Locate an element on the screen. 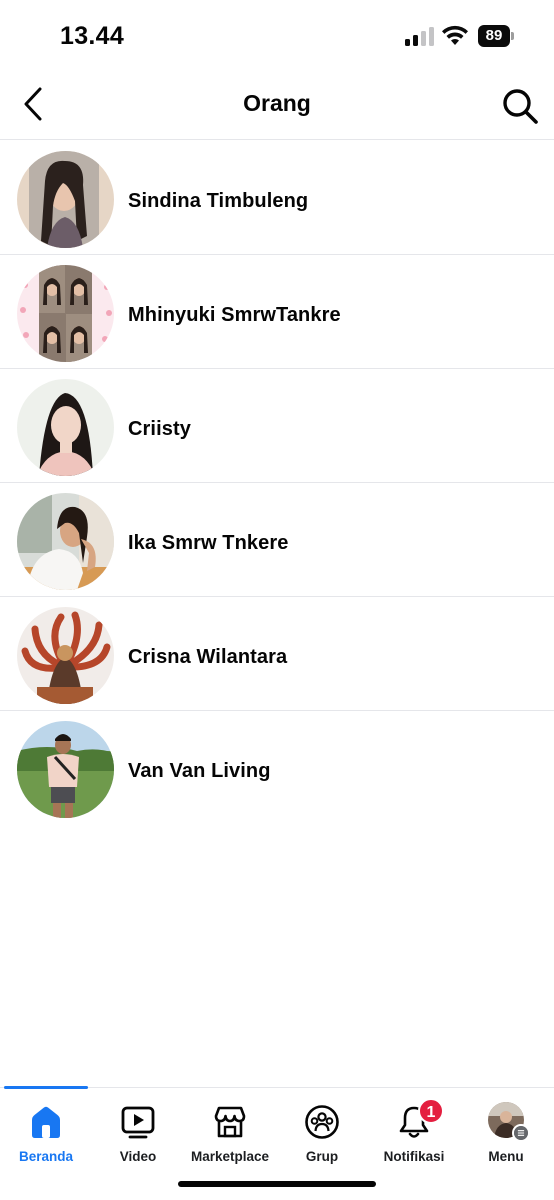 This screenshot has height=1200, width=554. person-row-ika-smrw-tnkere: Ika Smrw Tnkere is located at coordinates (277, 540).